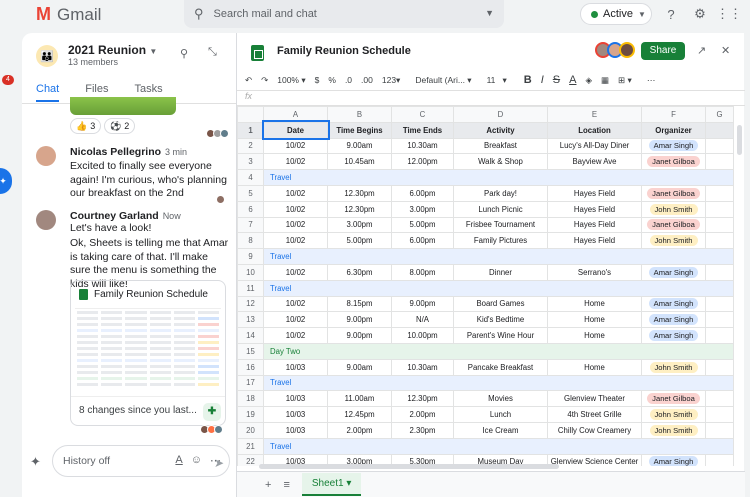  What do you see at coordinates (250, 367) in the screenshot?
I see `row-number: 16` at bounding box center [250, 367].